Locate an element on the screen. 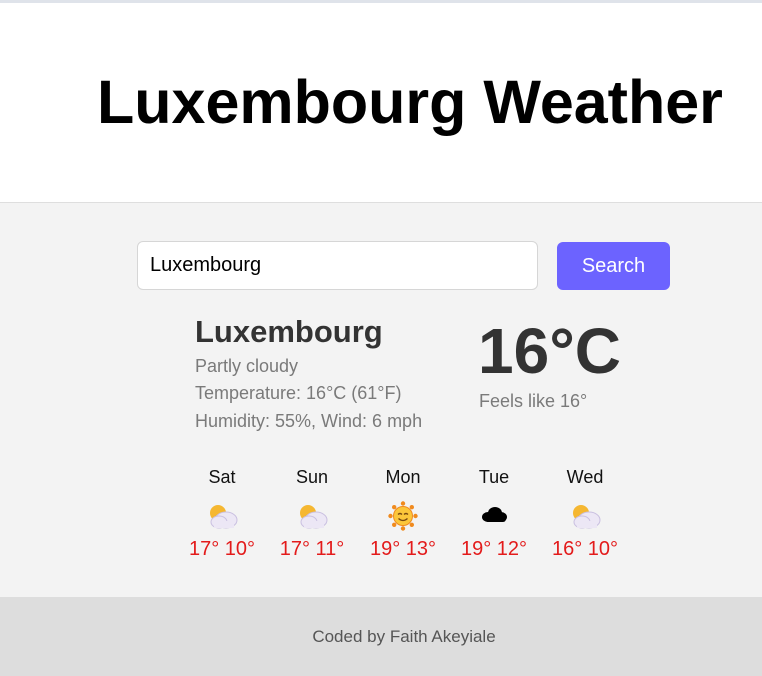 This screenshot has height=676, width=762. page-title: Luxembourg Weather is located at coordinates (410, 102).